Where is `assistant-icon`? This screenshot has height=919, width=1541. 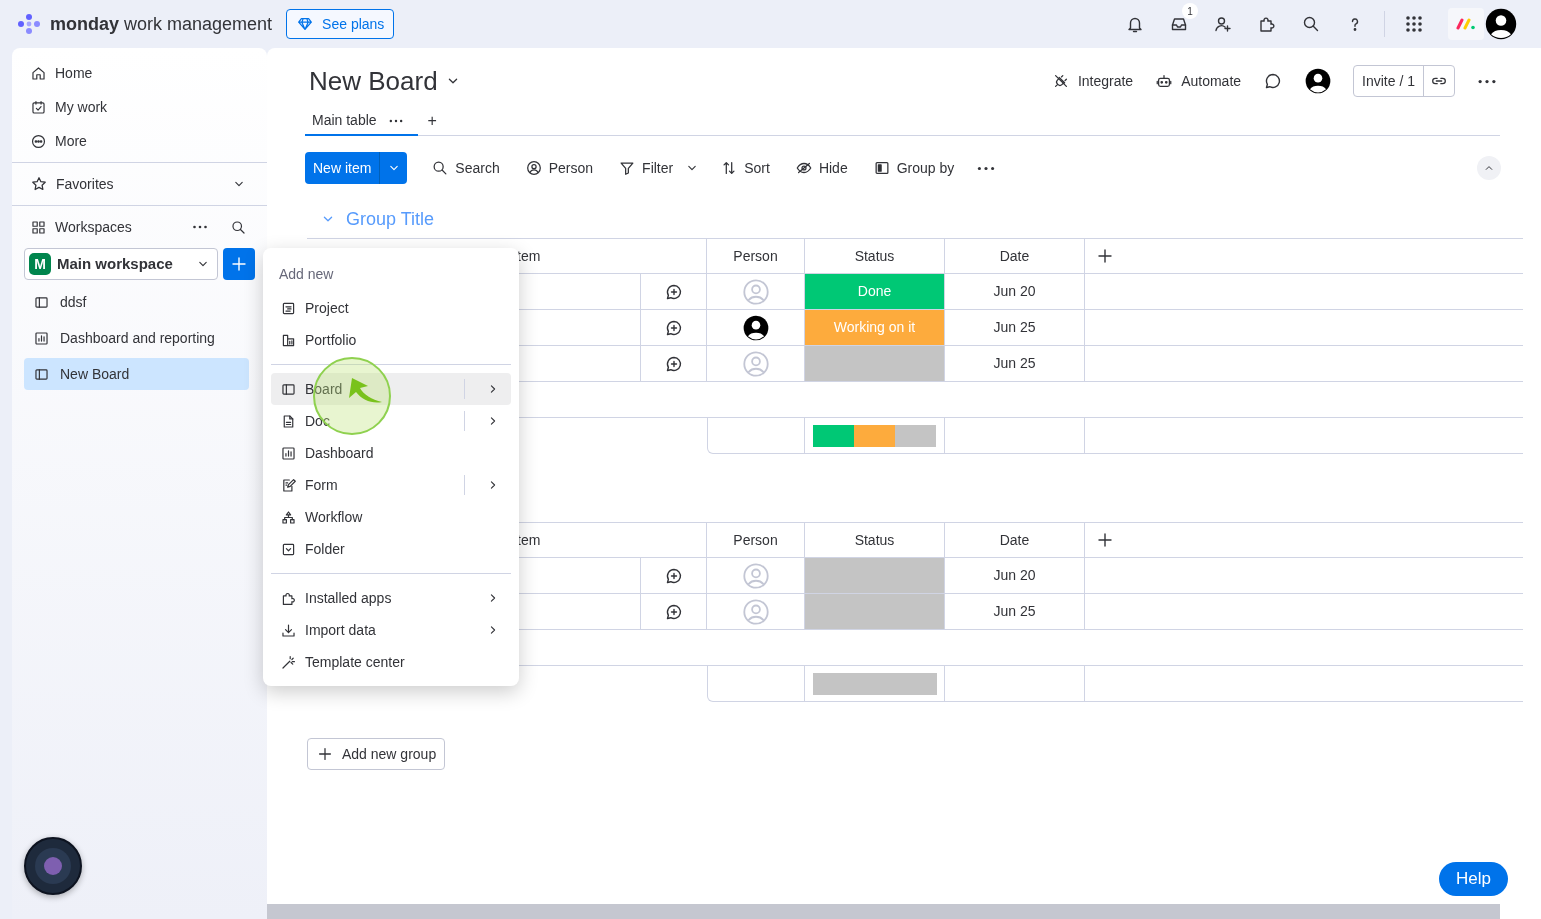
assistant-icon is located at coordinates (53, 866).